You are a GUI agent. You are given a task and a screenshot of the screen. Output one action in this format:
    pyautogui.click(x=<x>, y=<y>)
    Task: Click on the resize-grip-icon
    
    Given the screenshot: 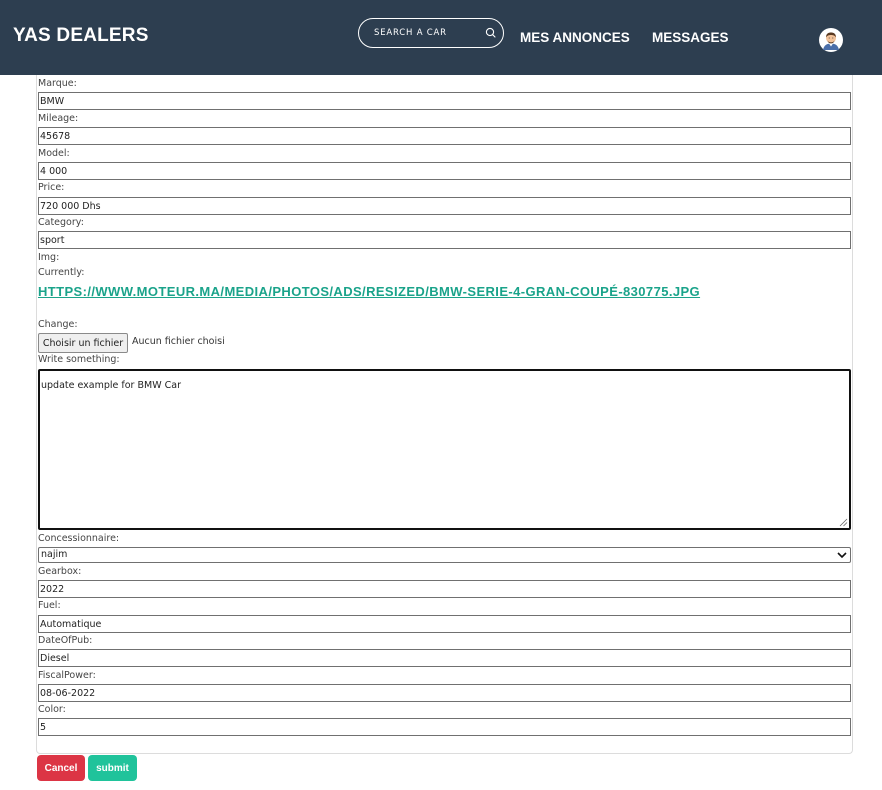 What is the action you would take?
    pyautogui.click(x=843, y=522)
    